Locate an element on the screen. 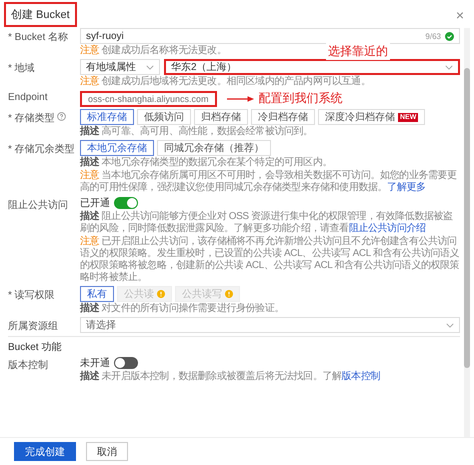 The width and height of the screenshot is (474, 465). toggle-status: 已开通 is located at coordinates (95, 203).